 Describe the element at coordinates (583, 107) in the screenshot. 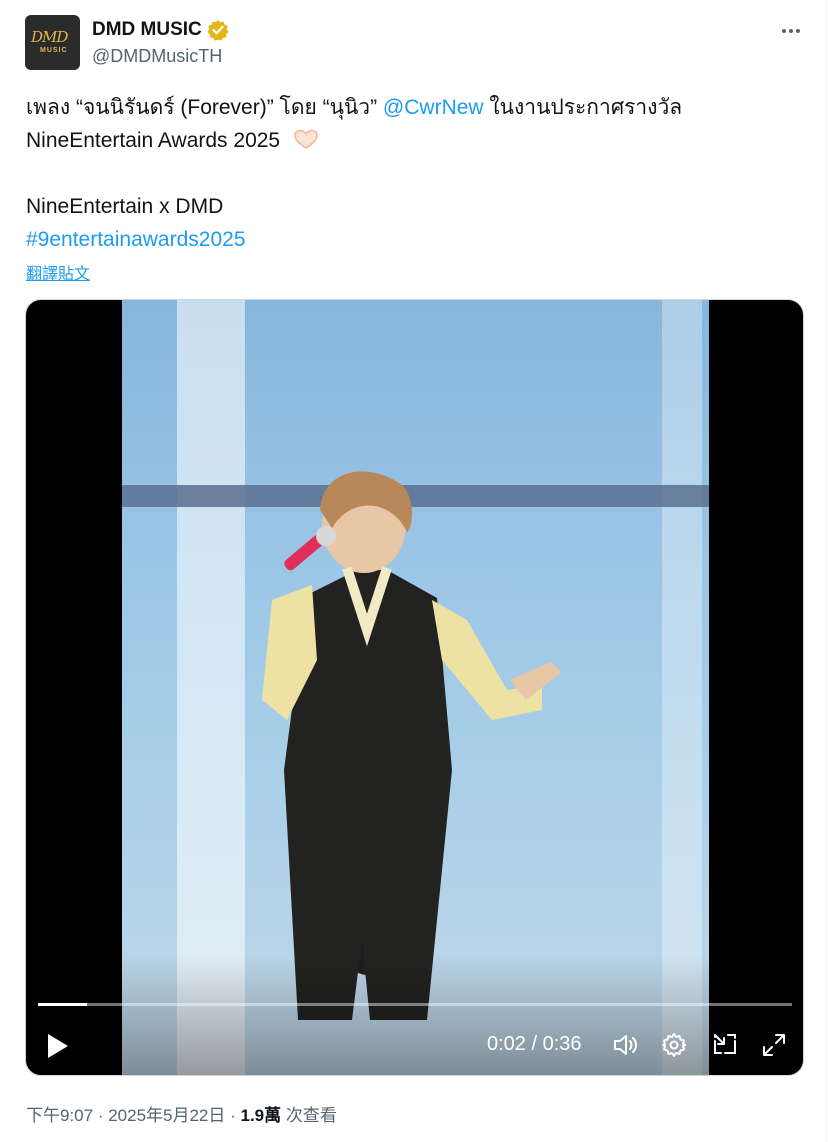

I see `tweet-text-segment: ในงานประกาศรางวัล` at that location.